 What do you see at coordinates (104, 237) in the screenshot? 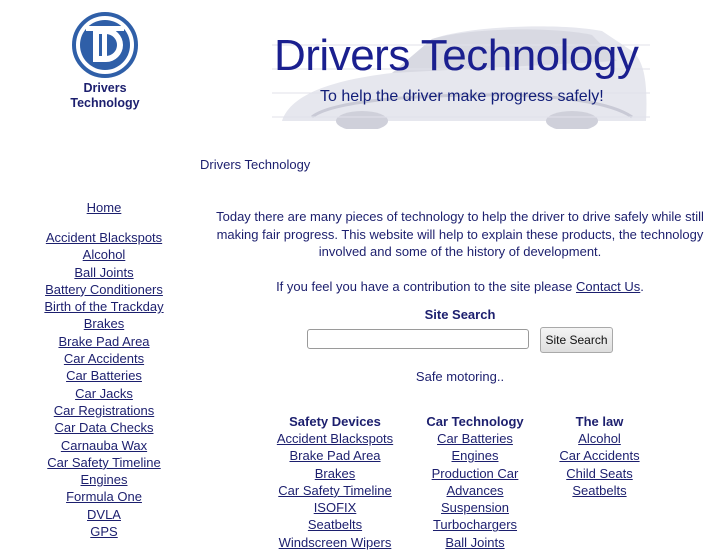
I see `sidebar-item-accident-blackspots: Accident Blackspots` at bounding box center [104, 237].